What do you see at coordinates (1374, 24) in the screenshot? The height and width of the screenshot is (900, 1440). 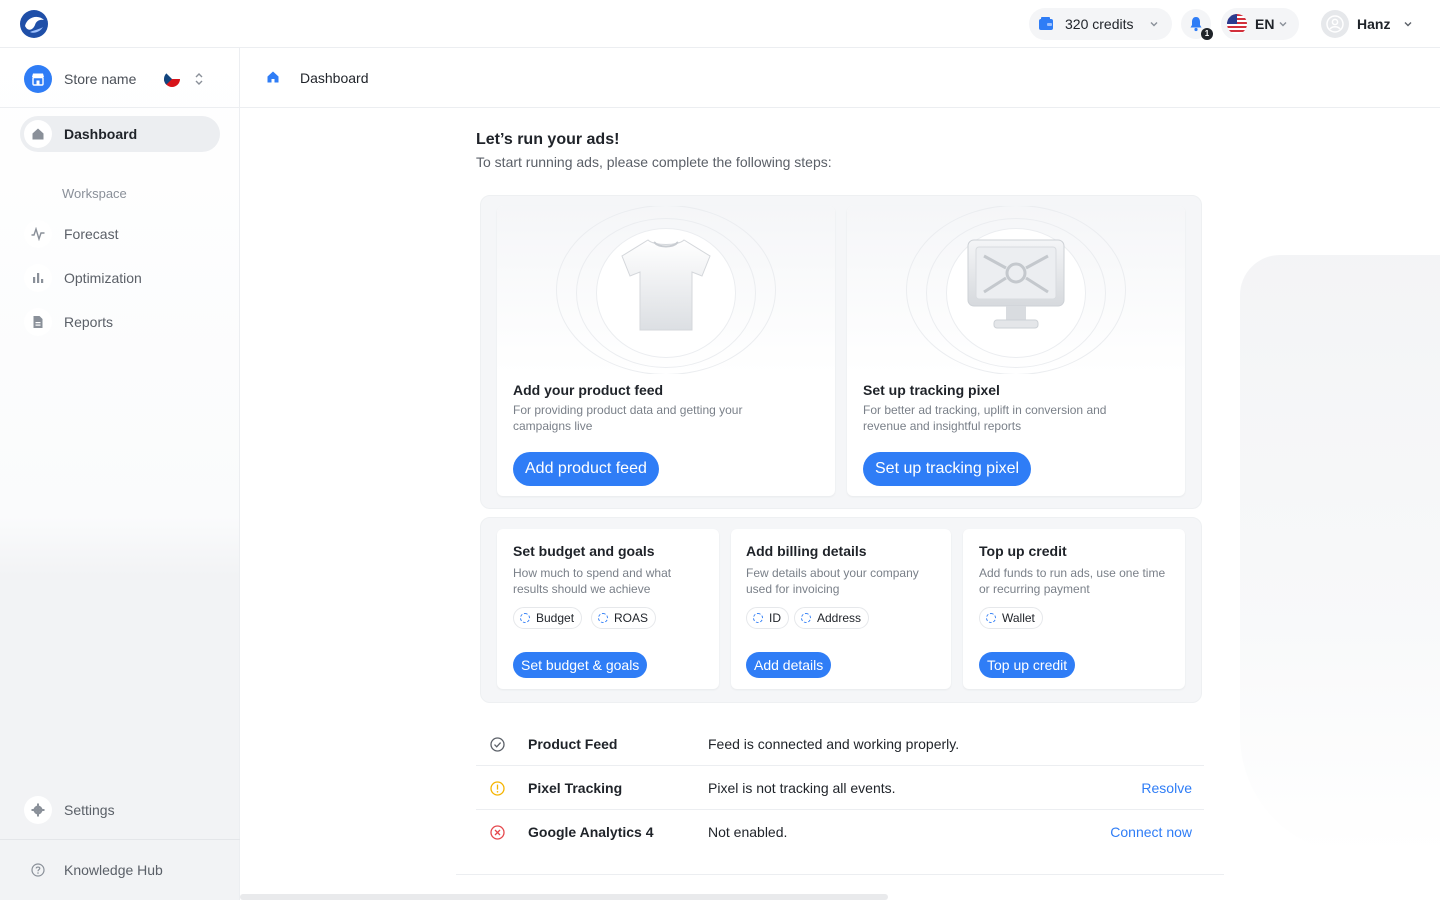 I see `user-name: Hanz` at bounding box center [1374, 24].